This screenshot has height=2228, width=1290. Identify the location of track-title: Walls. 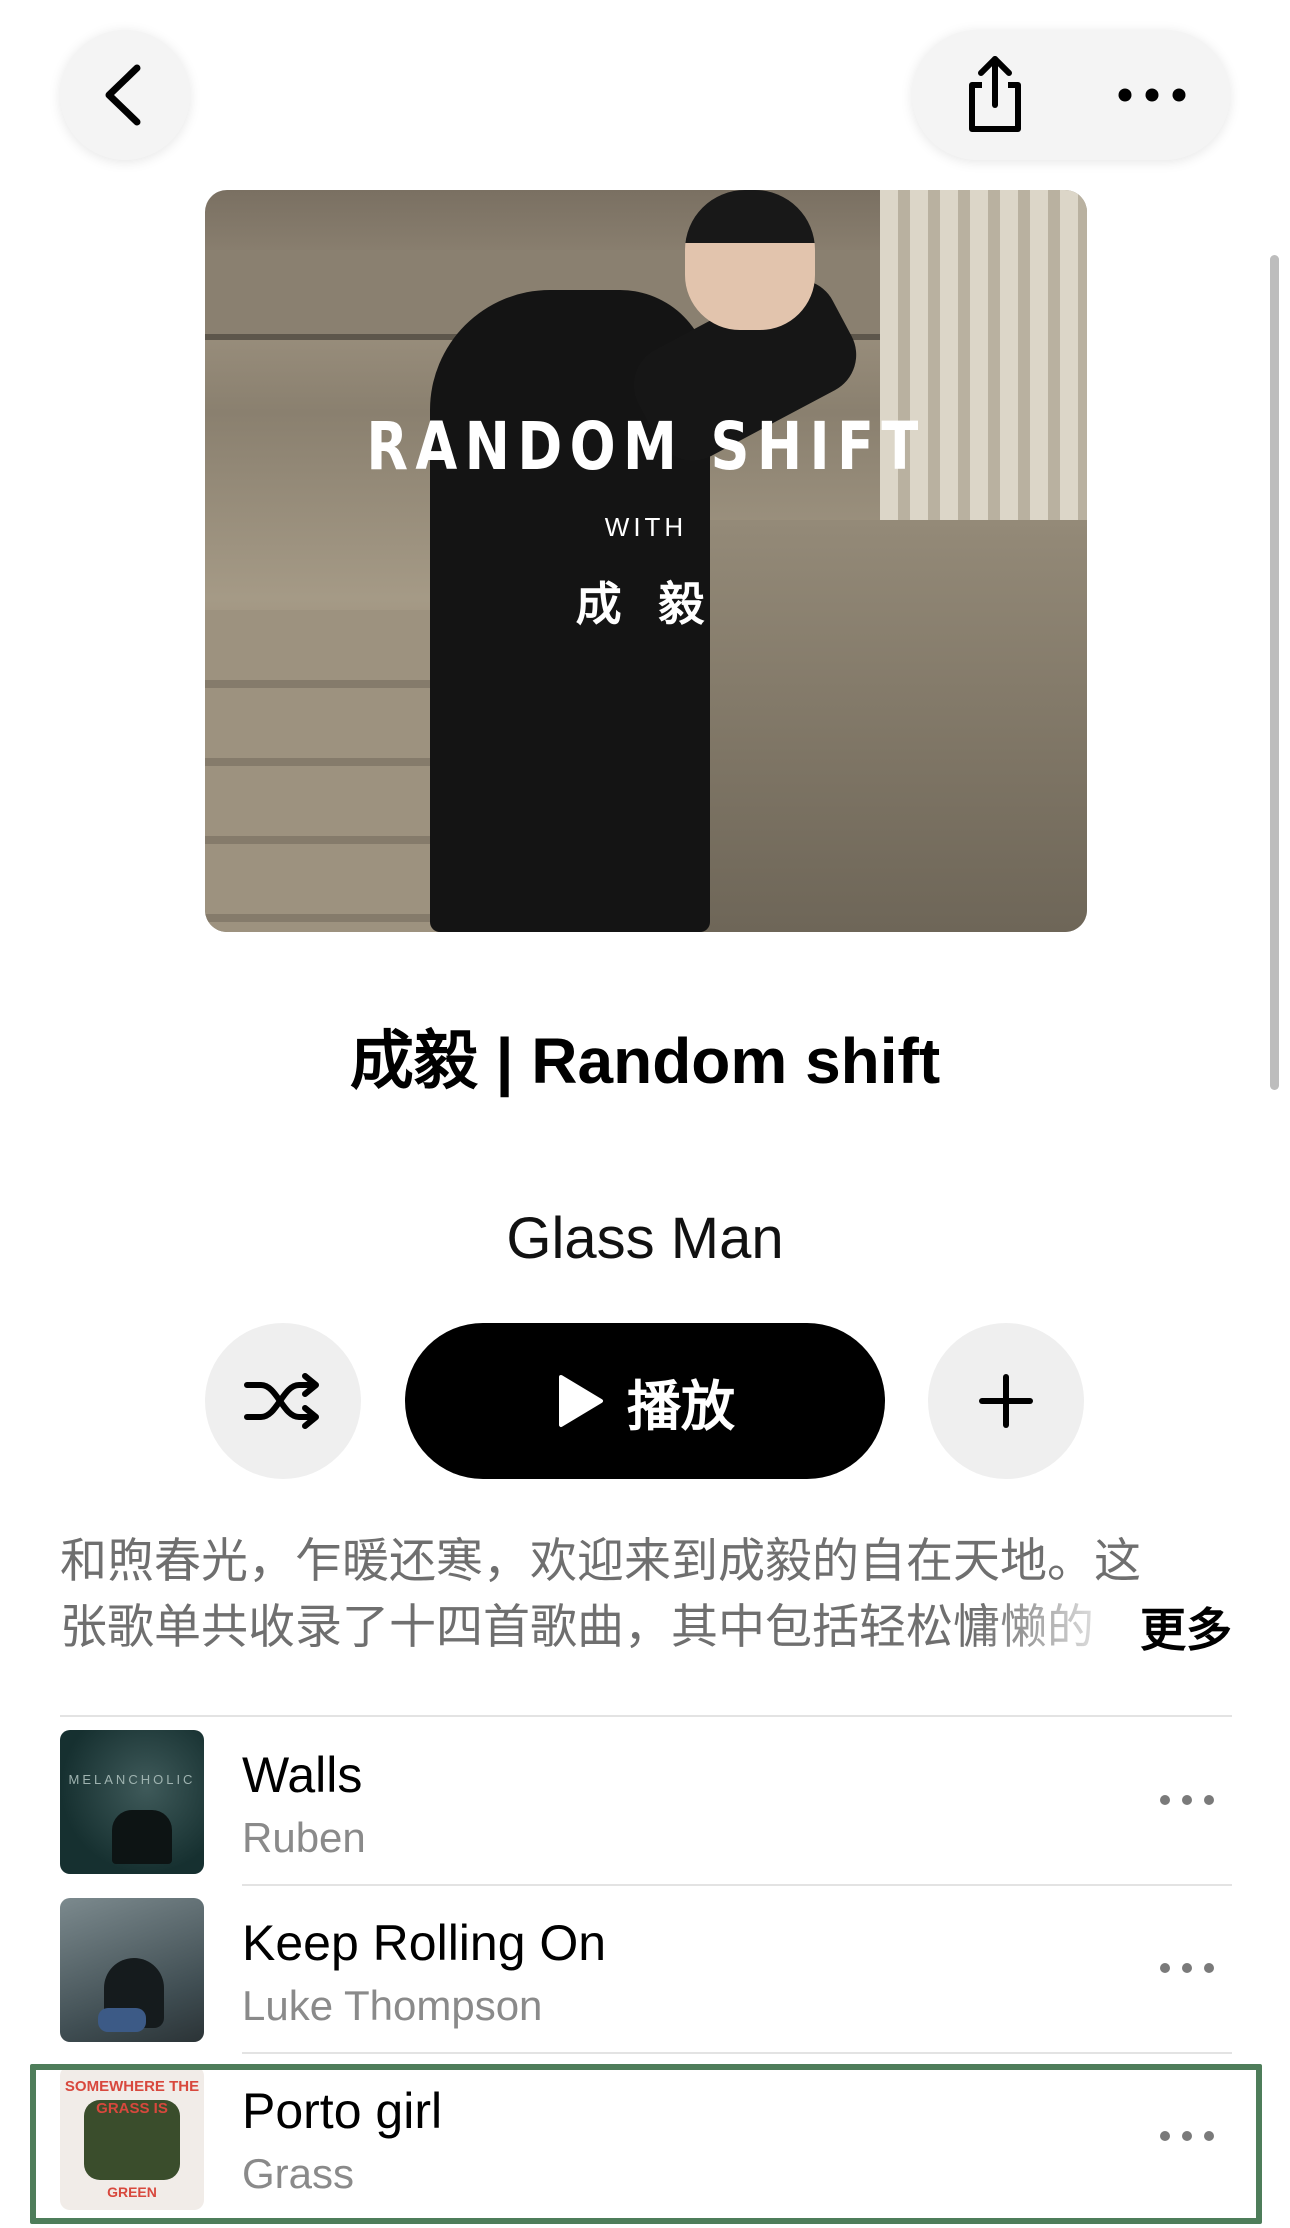
(302, 1775).